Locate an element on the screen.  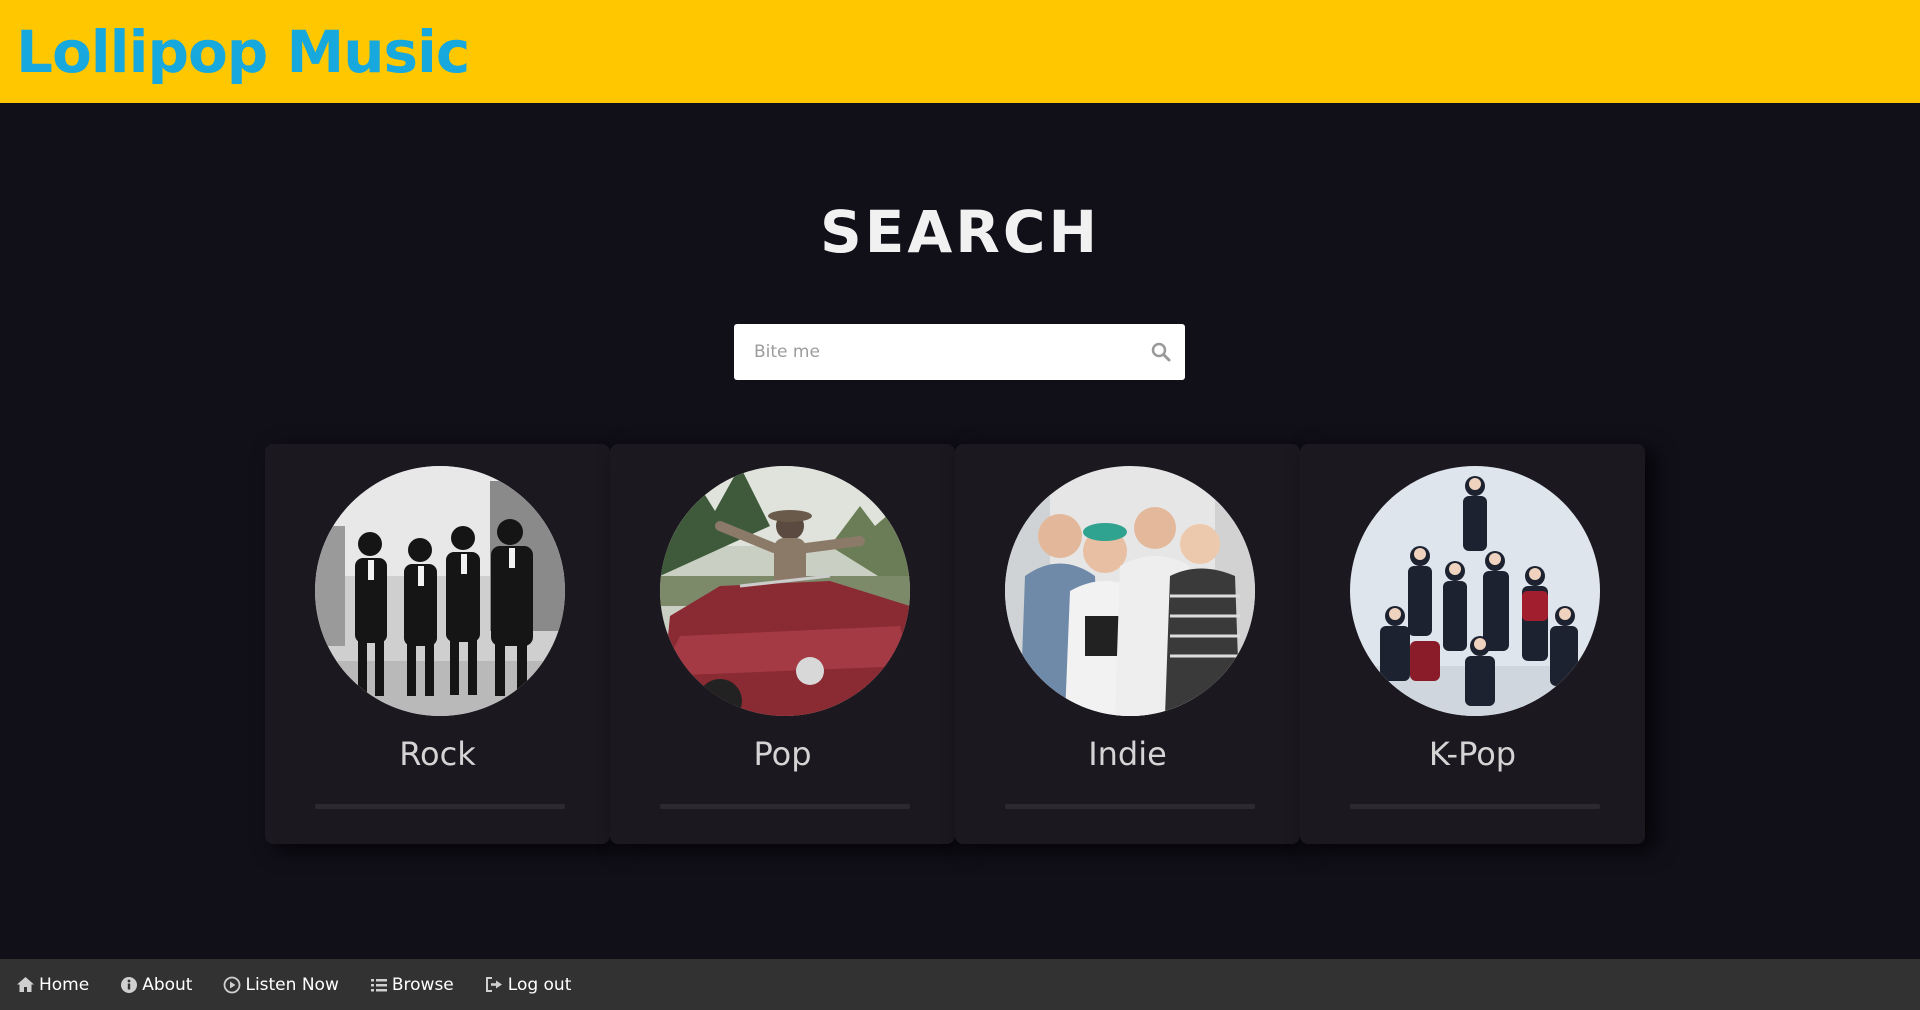
search-icon is located at coordinates (1161, 352).